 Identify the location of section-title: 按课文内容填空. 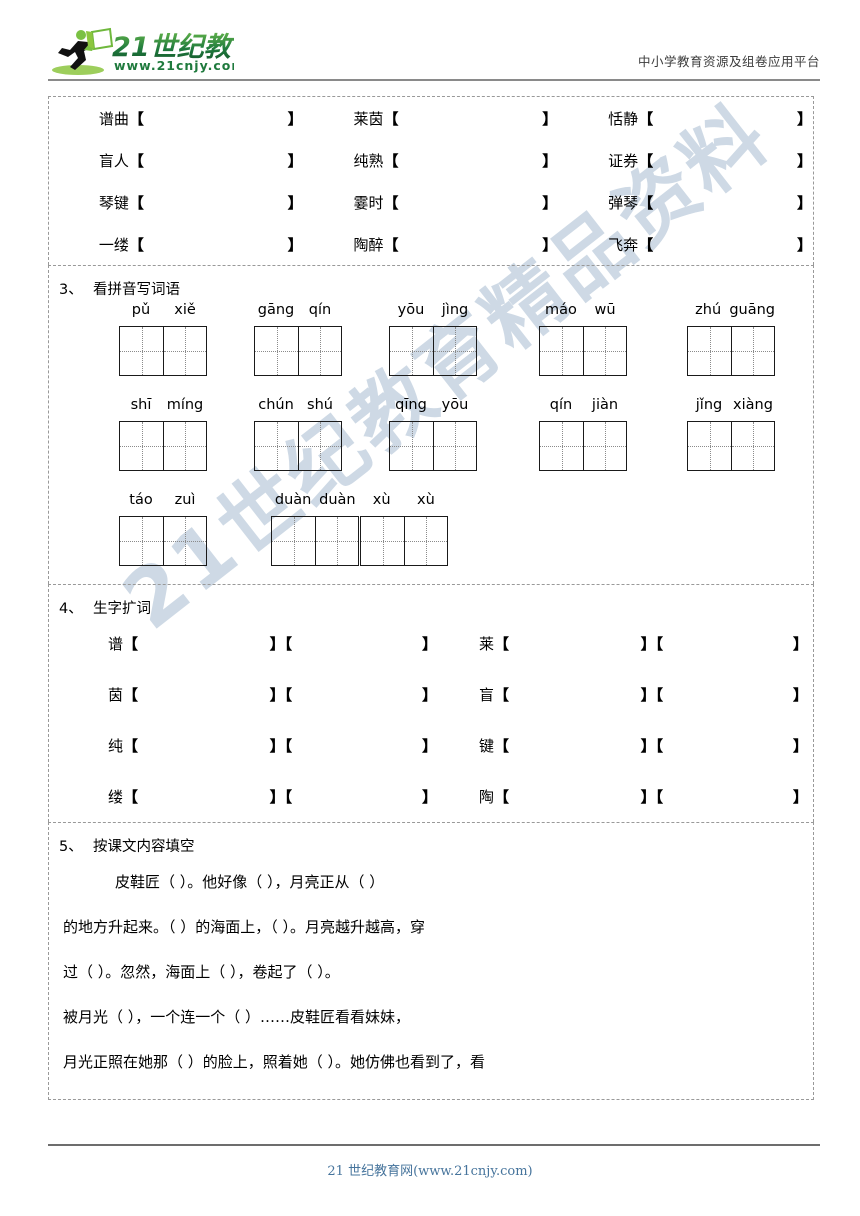
(144, 847).